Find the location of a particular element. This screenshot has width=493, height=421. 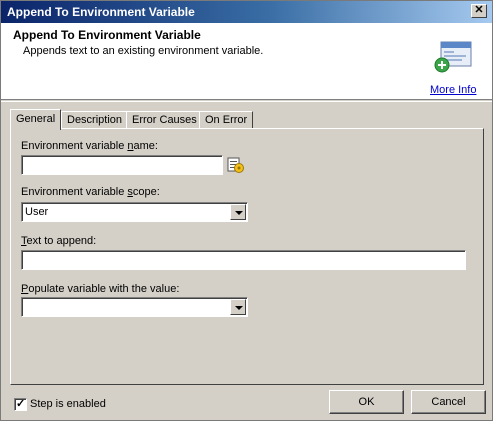

close-button: ✕ is located at coordinates (479, 11).